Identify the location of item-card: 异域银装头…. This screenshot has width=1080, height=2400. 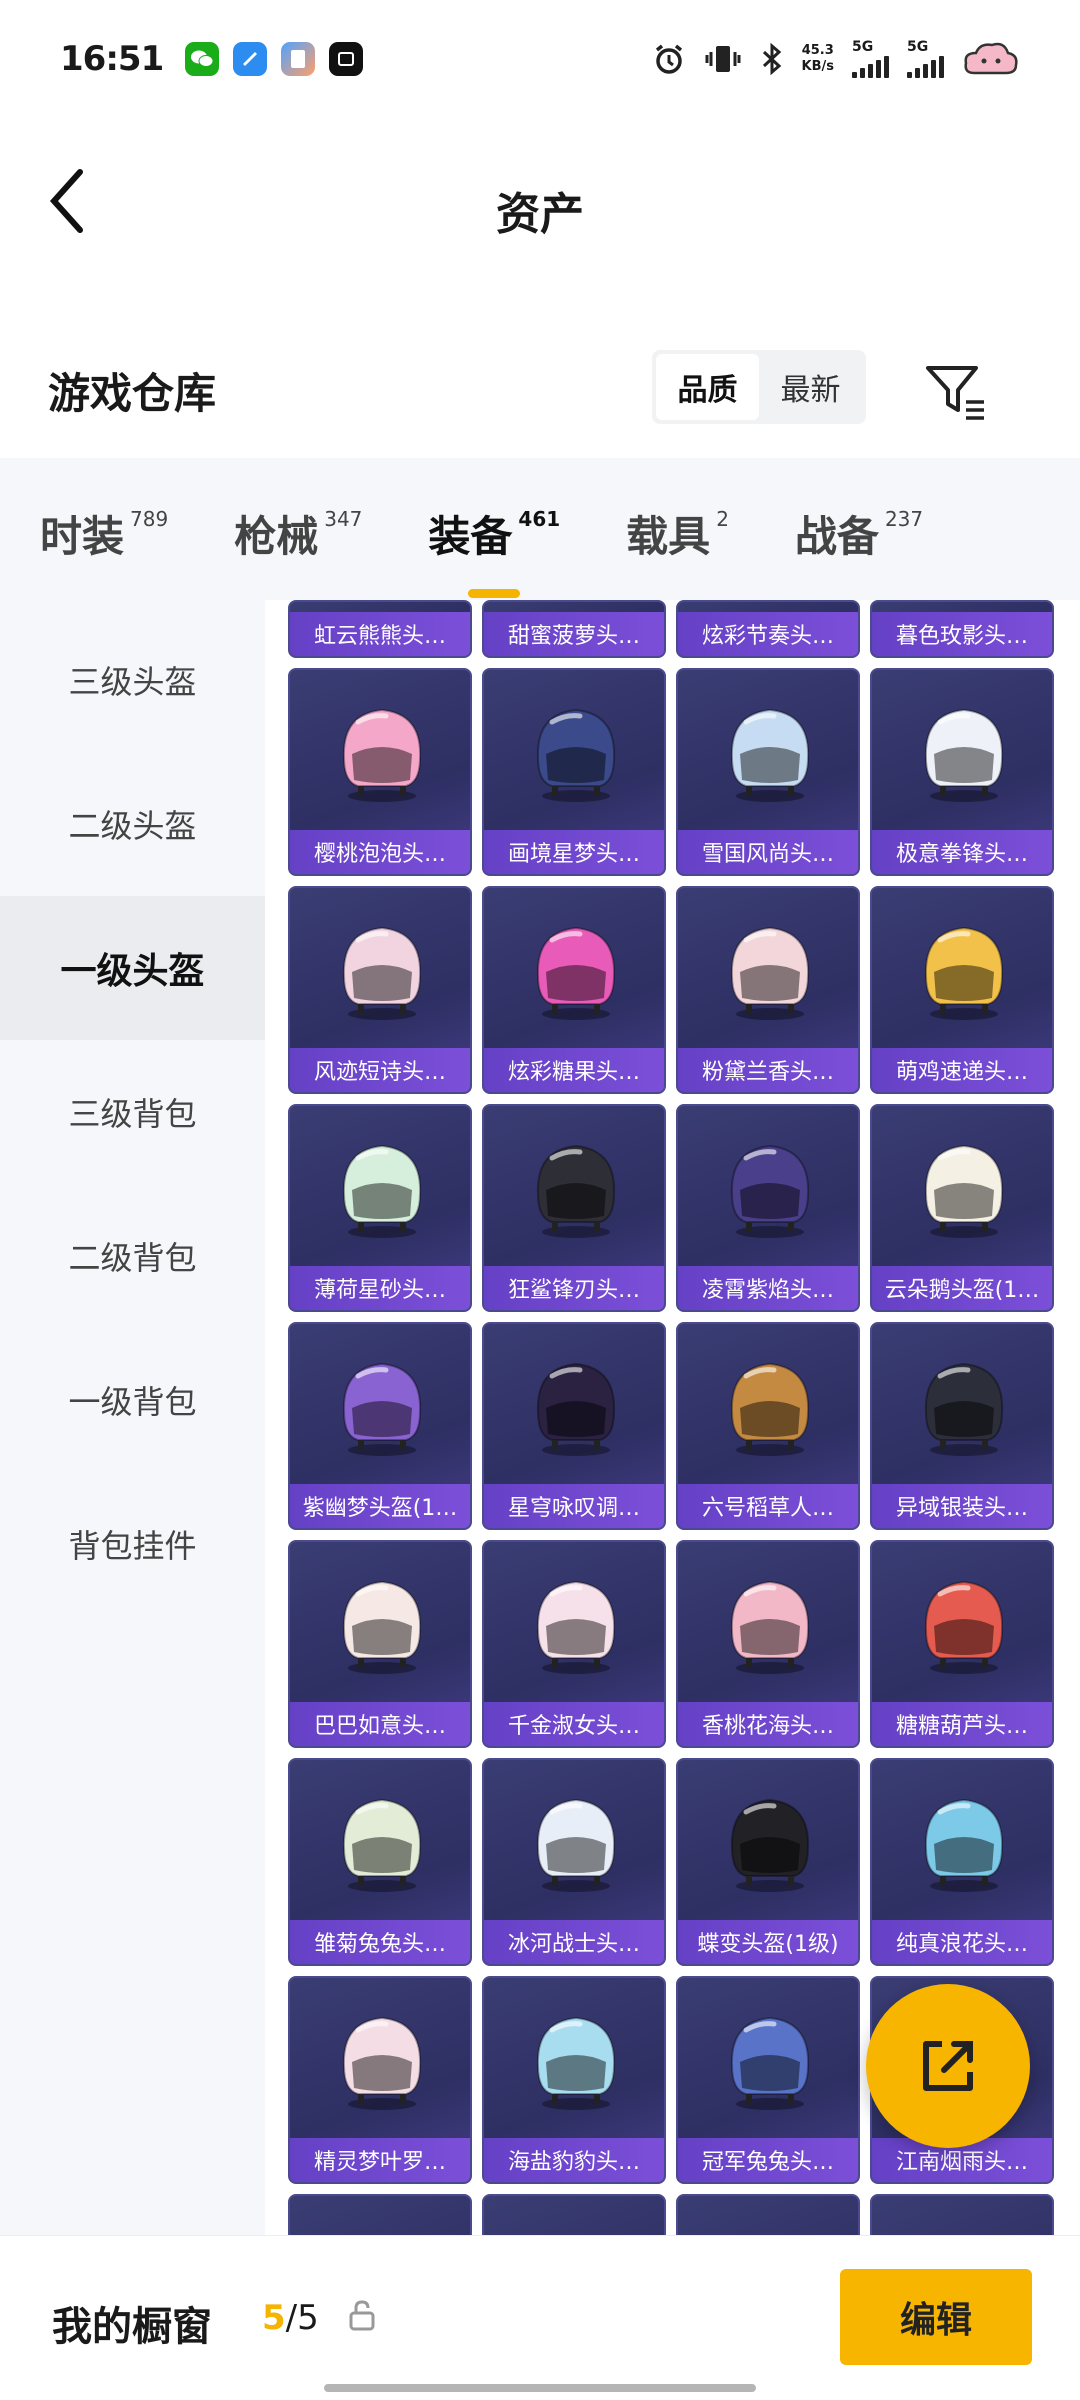
(962, 1426).